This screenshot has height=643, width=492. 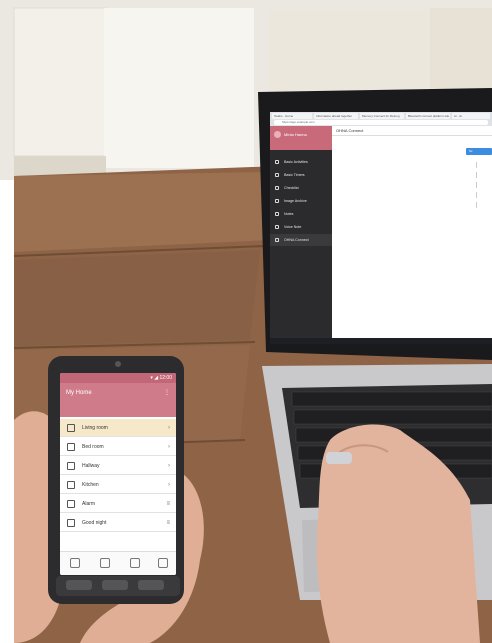 What do you see at coordinates (277, 175) in the screenshot?
I see `timer-icon` at bounding box center [277, 175].